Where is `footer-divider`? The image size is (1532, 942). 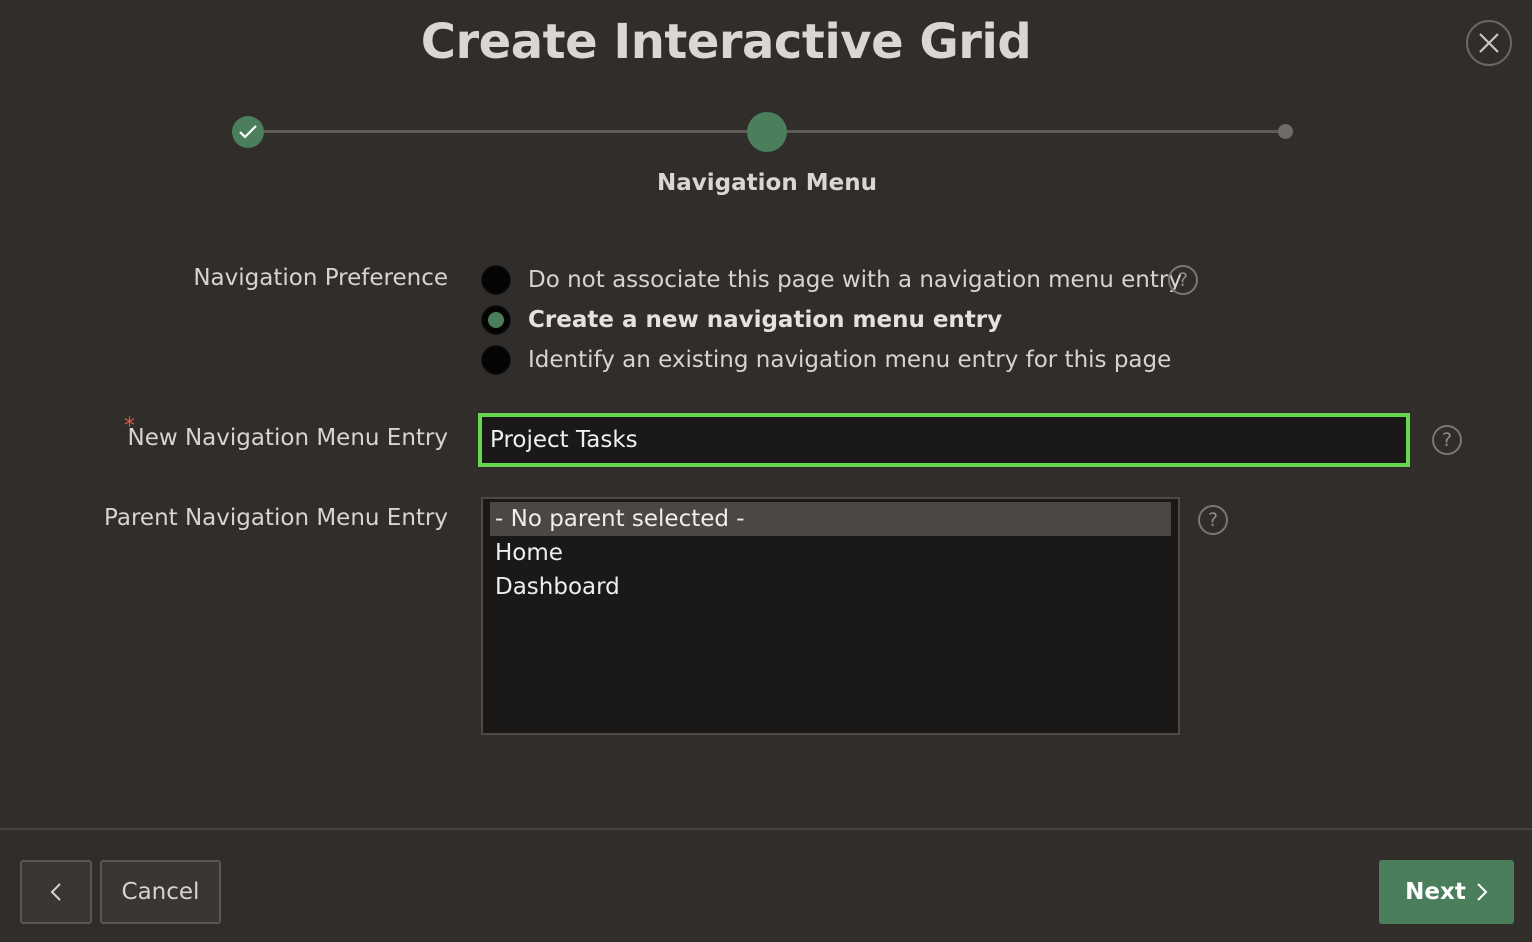 footer-divider is located at coordinates (766, 829).